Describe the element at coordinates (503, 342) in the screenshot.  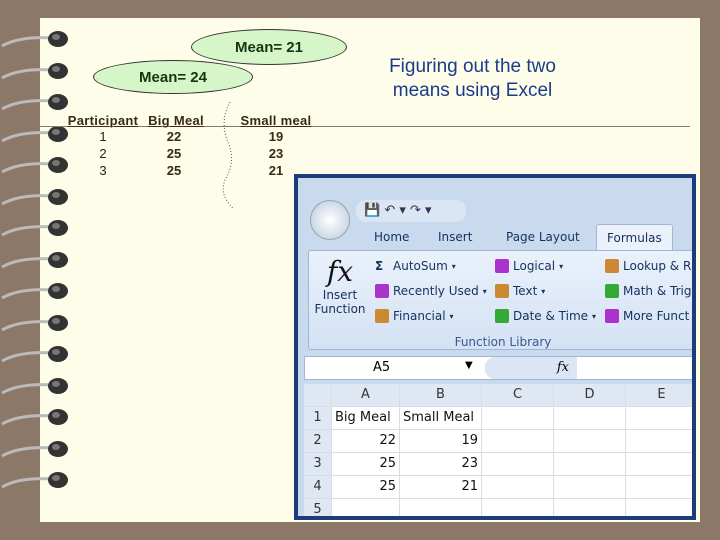
I see `group-label: Function Library` at that location.